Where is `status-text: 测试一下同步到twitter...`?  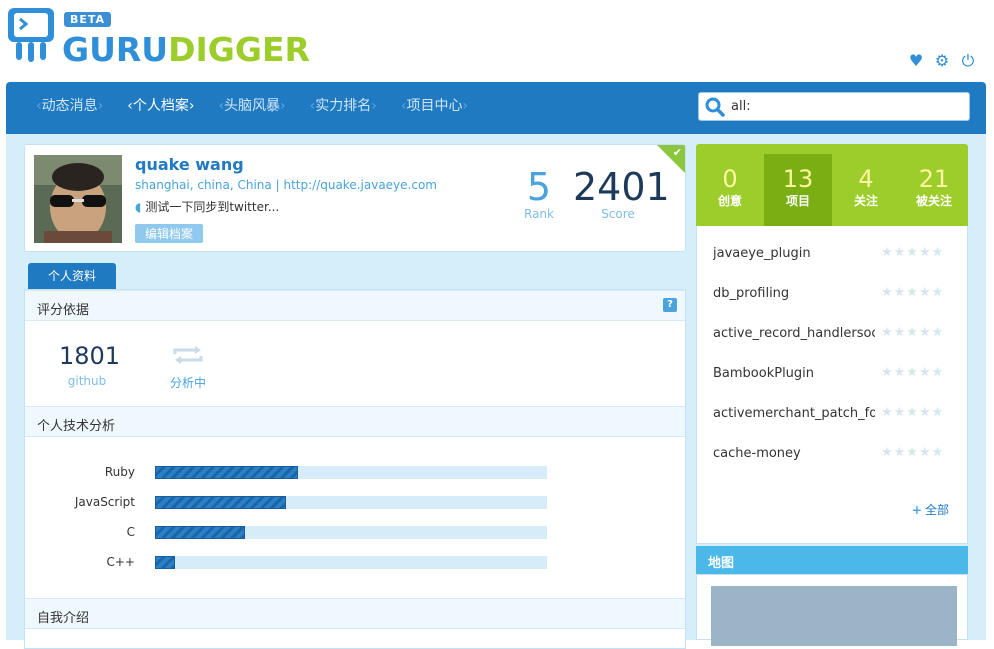 status-text: 测试一下同步到twitter... is located at coordinates (212, 207).